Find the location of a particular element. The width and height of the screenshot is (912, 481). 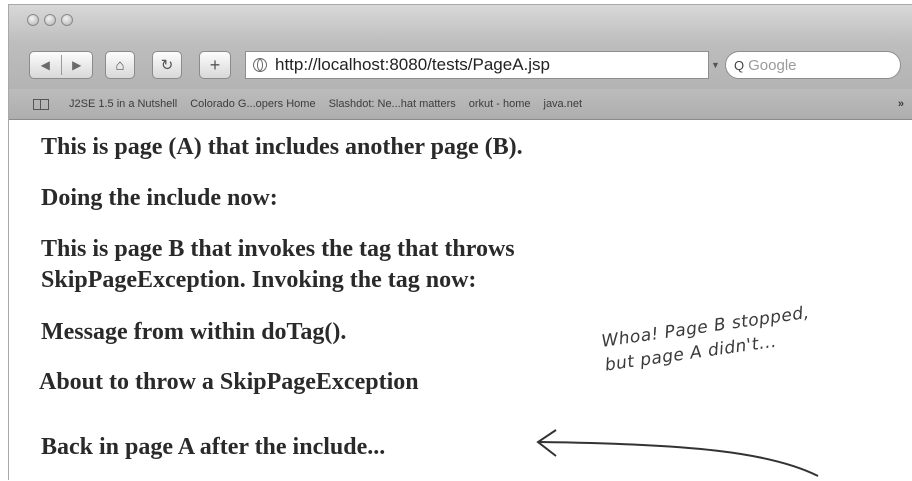

annotation-arrow is located at coordinates (677, 453).